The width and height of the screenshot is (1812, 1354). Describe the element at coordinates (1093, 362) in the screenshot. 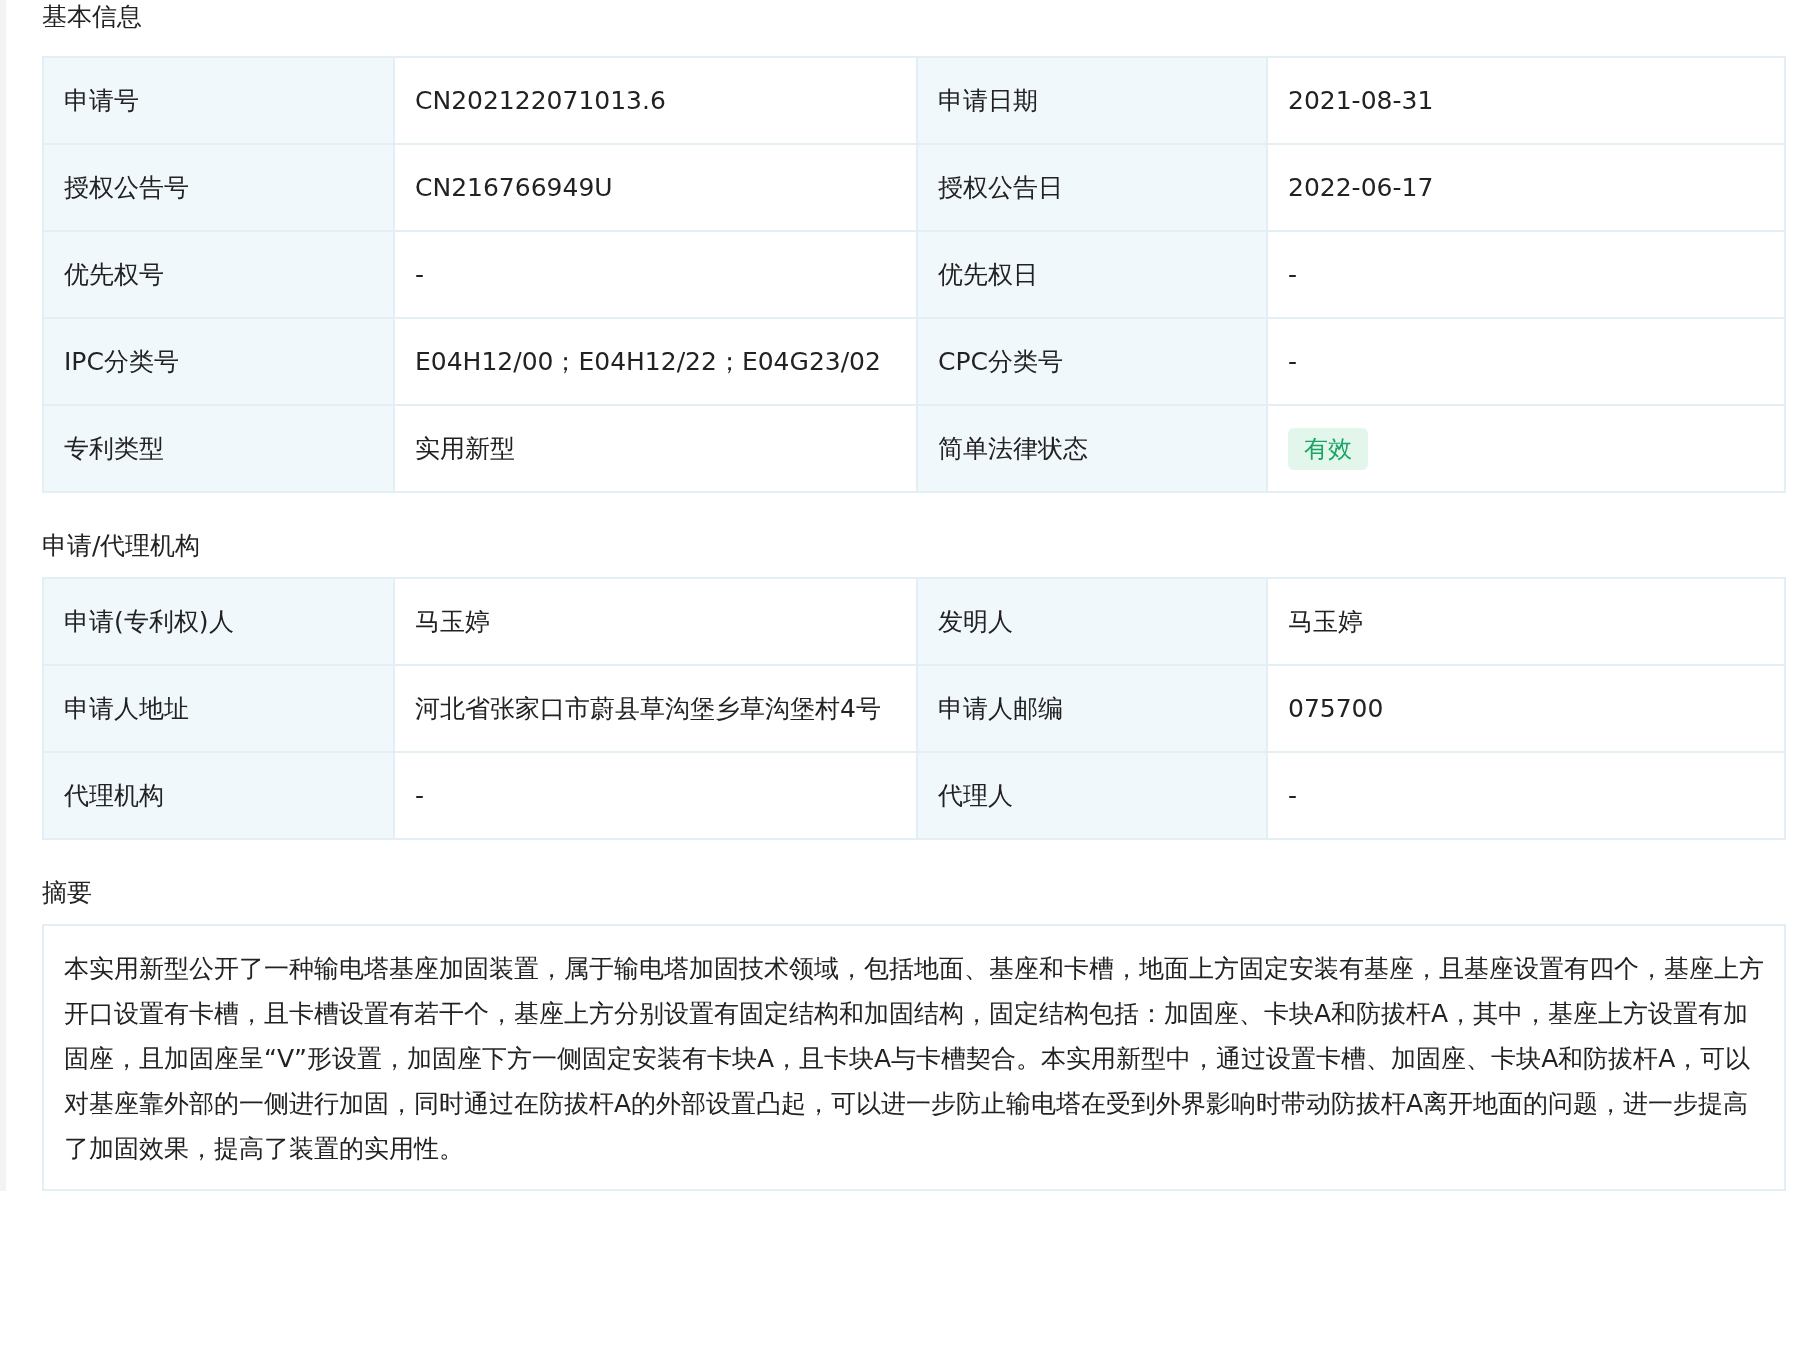

I see `label-cell: CPC分类号` at that location.